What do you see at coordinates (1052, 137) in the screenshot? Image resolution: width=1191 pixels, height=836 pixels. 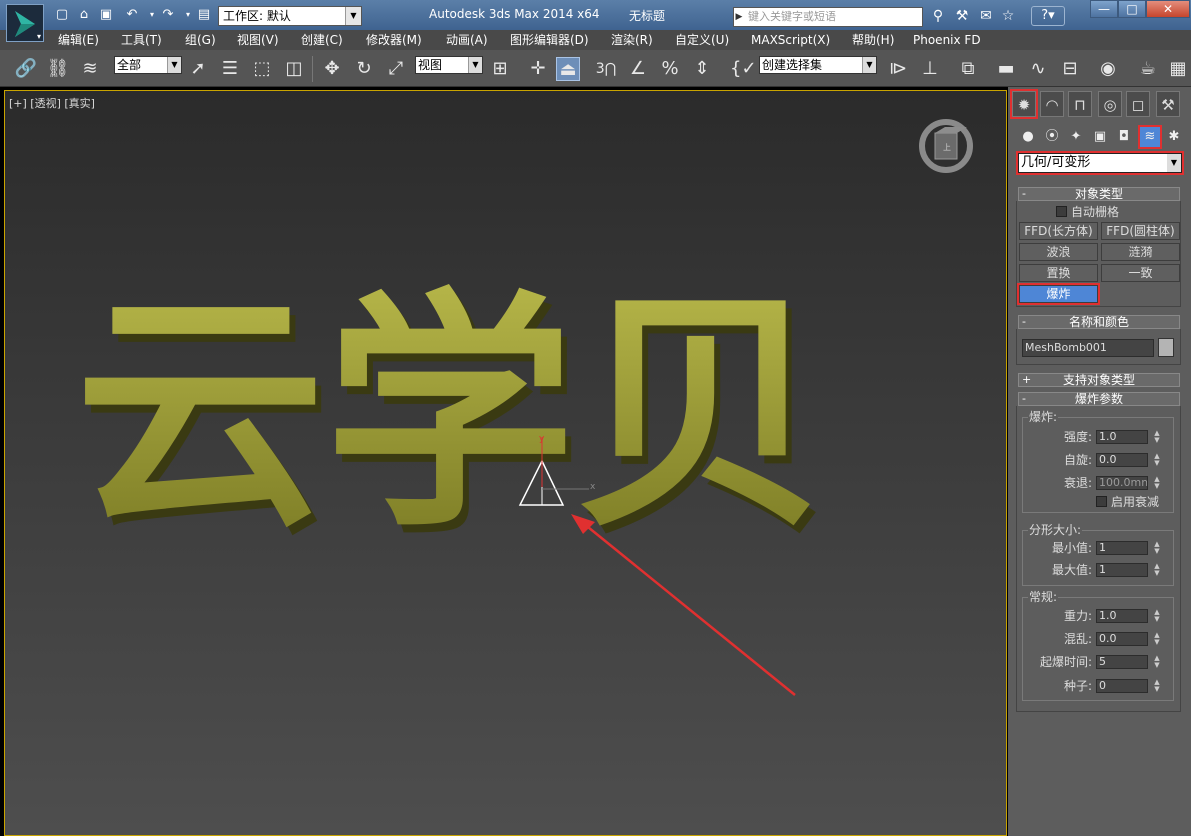 I see `shapes-icon: ⦿` at bounding box center [1052, 137].